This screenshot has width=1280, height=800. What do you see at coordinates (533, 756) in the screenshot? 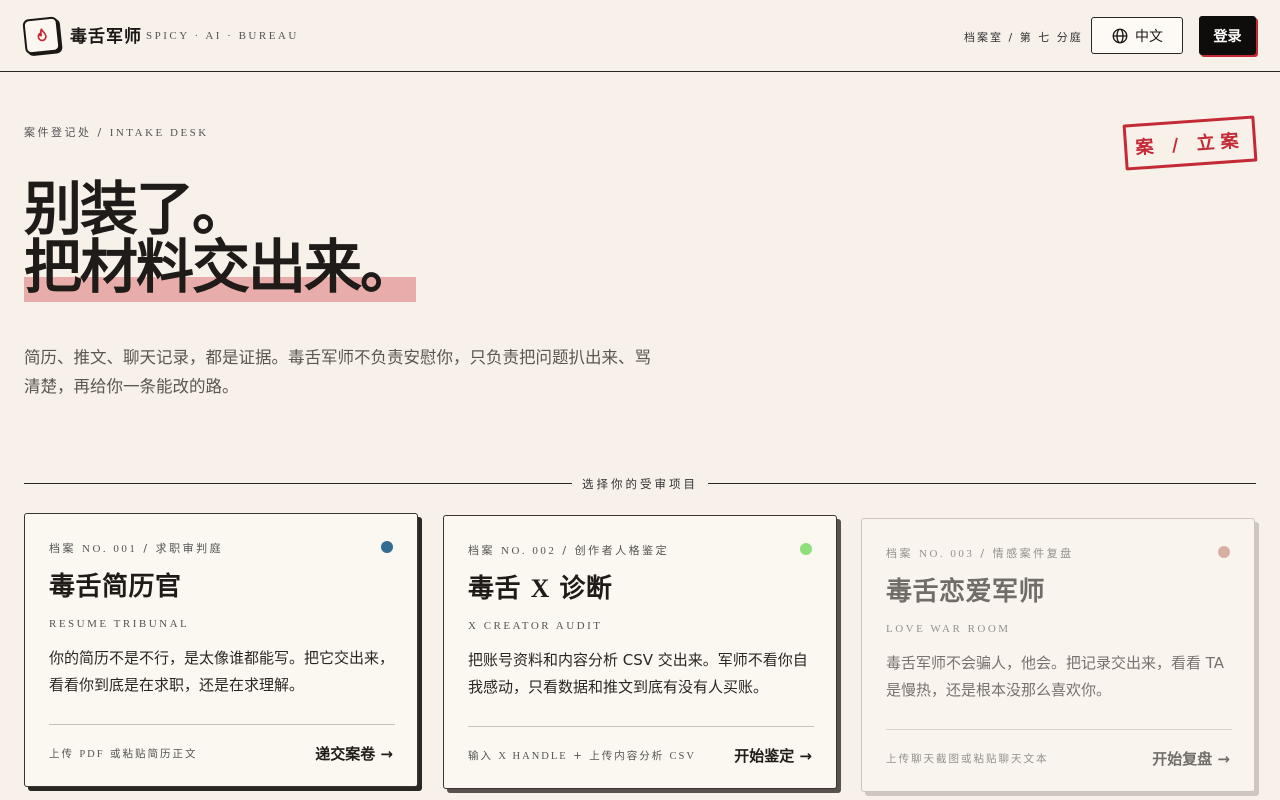
I see `card-hint-en: X HANDLE` at bounding box center [533, 756].